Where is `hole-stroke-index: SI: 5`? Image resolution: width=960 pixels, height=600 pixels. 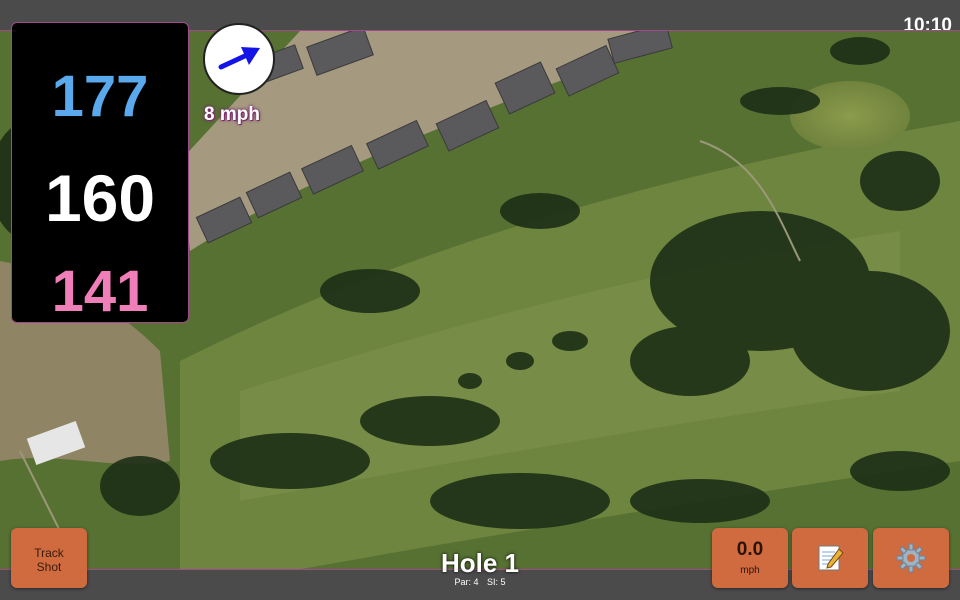 hole-stroke-index: SI: 5 is located at coordinates (496, 582).